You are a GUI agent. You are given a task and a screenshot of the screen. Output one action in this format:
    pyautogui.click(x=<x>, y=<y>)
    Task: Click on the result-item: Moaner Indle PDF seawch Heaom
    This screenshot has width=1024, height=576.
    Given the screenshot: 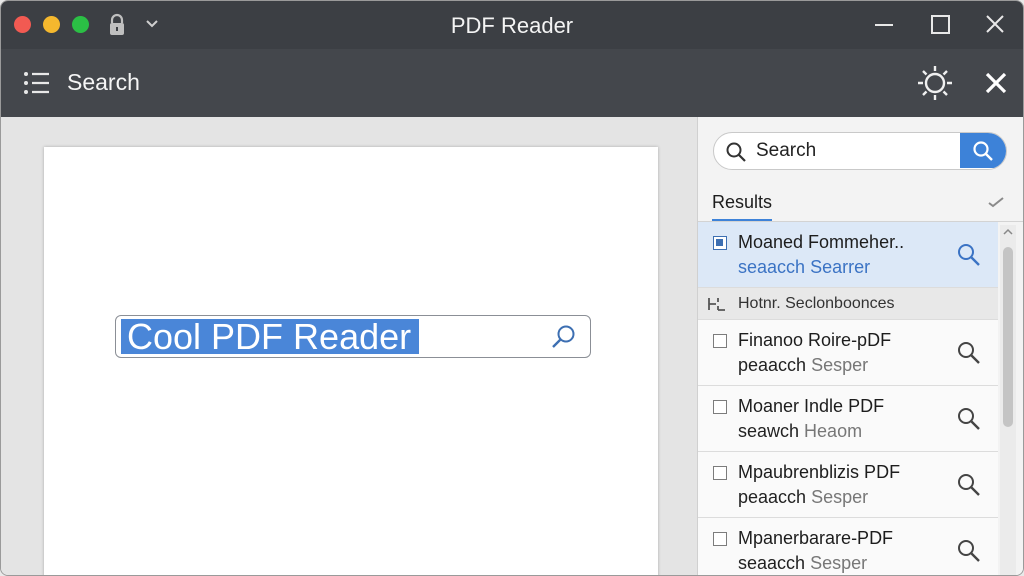 What is the action you would take?
    pyautogui.click(x=848, y=419)
    